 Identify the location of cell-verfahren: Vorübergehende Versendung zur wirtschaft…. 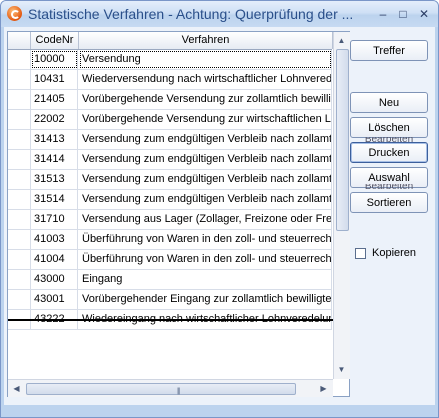
(205, 119).